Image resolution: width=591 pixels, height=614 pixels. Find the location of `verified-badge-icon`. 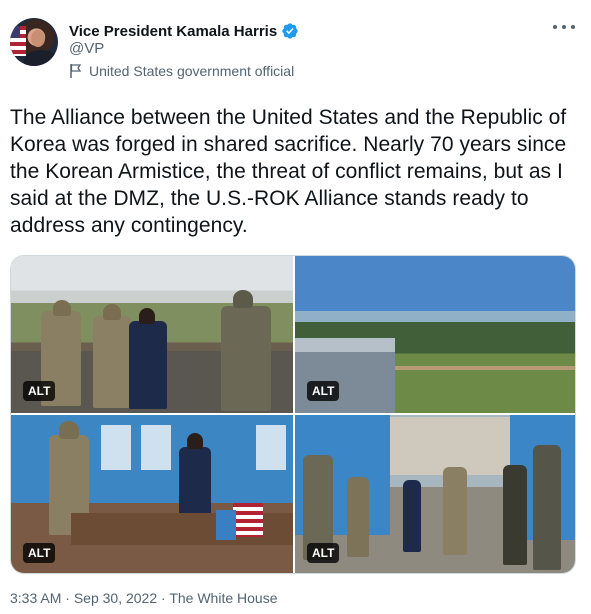

verified-badge-icon is located at coordinates (290, 31).